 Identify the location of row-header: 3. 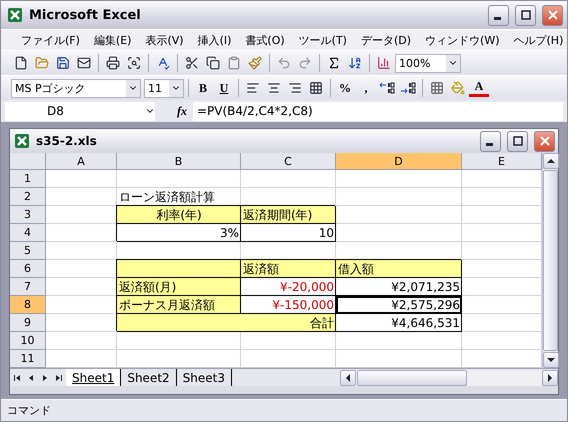
(28, 215).